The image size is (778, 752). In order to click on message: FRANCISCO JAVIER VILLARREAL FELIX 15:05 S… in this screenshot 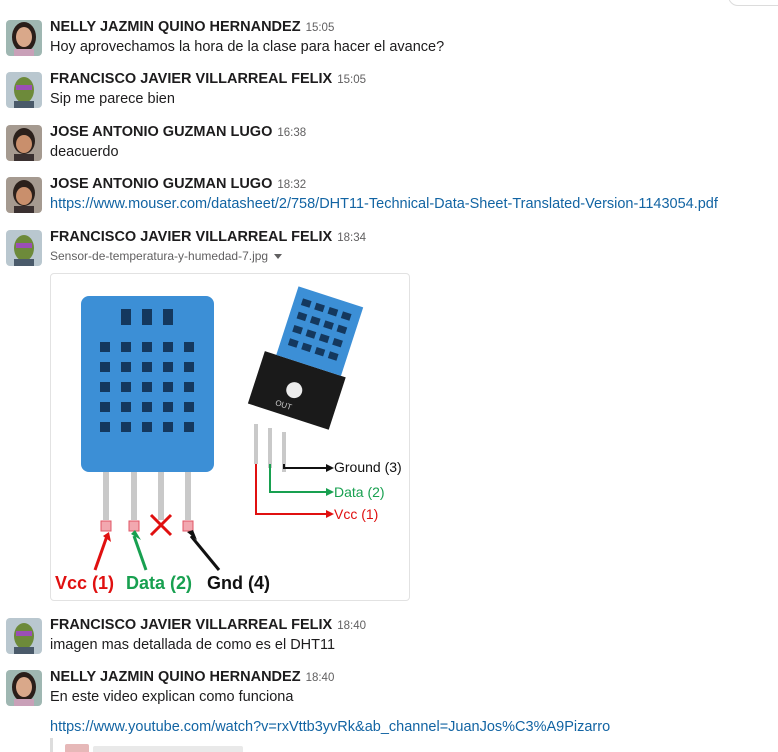, I will do `click(389, 94)`.